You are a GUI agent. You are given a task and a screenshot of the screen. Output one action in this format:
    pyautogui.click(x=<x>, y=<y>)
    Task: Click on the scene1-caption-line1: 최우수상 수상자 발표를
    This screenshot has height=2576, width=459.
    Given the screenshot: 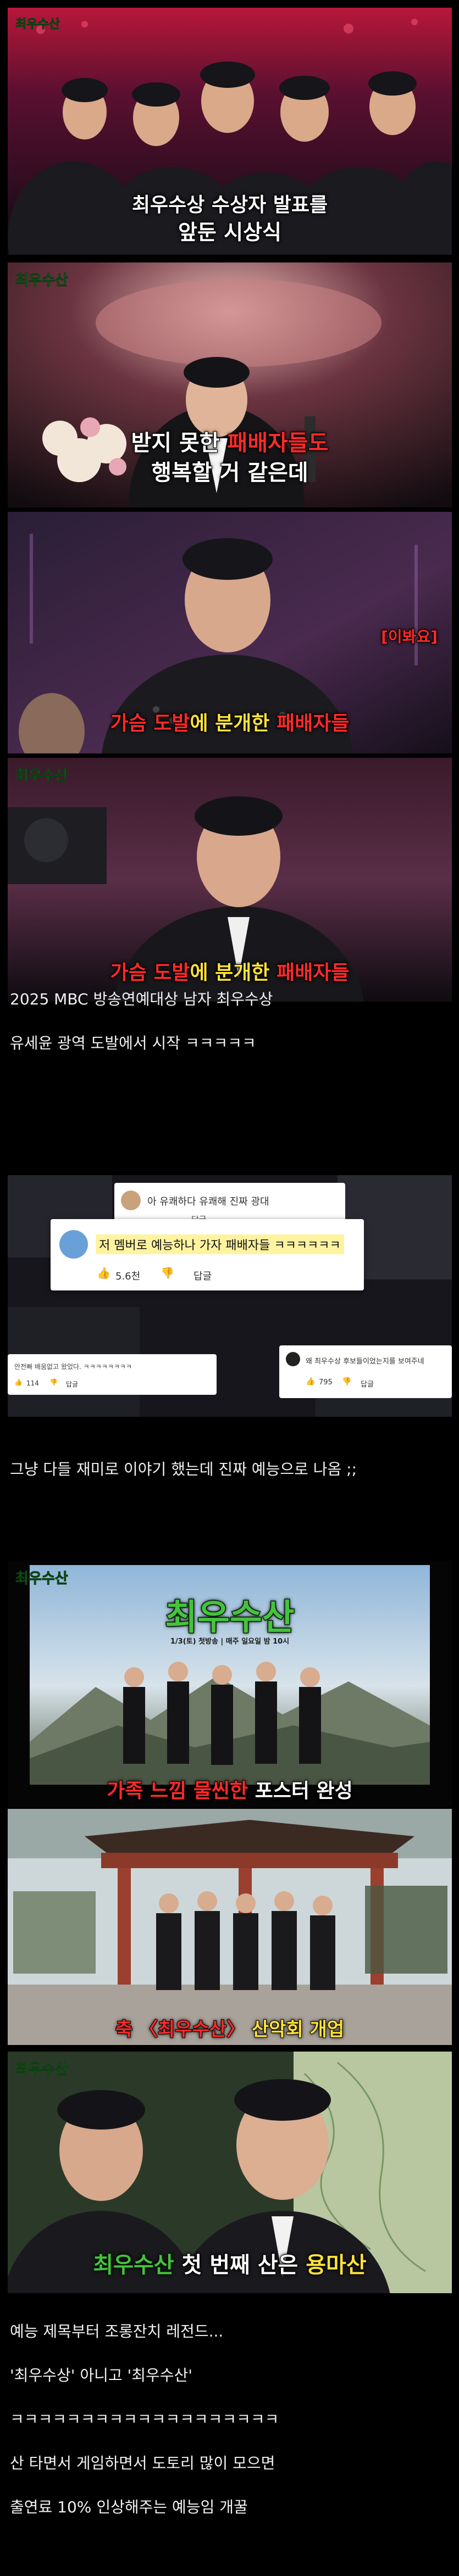 What is the action you would take?
    pyautogui.click(x=229, y=205)
    